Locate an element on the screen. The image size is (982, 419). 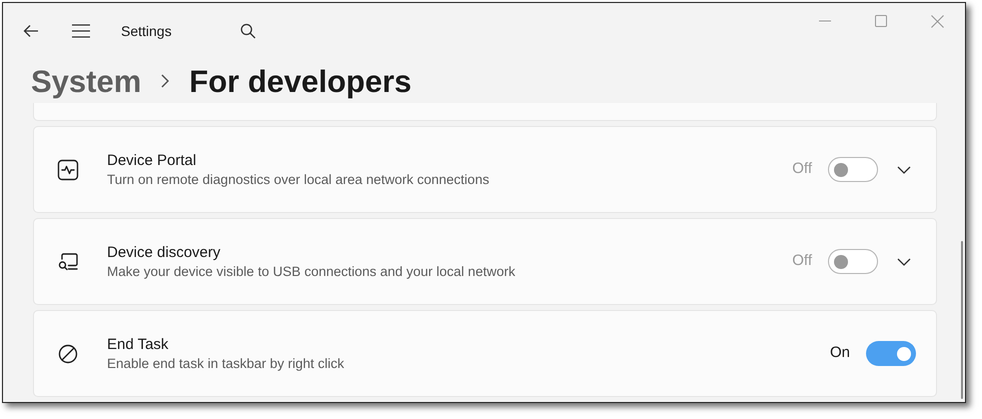
scrollbar is located at coordinates (962, 320).